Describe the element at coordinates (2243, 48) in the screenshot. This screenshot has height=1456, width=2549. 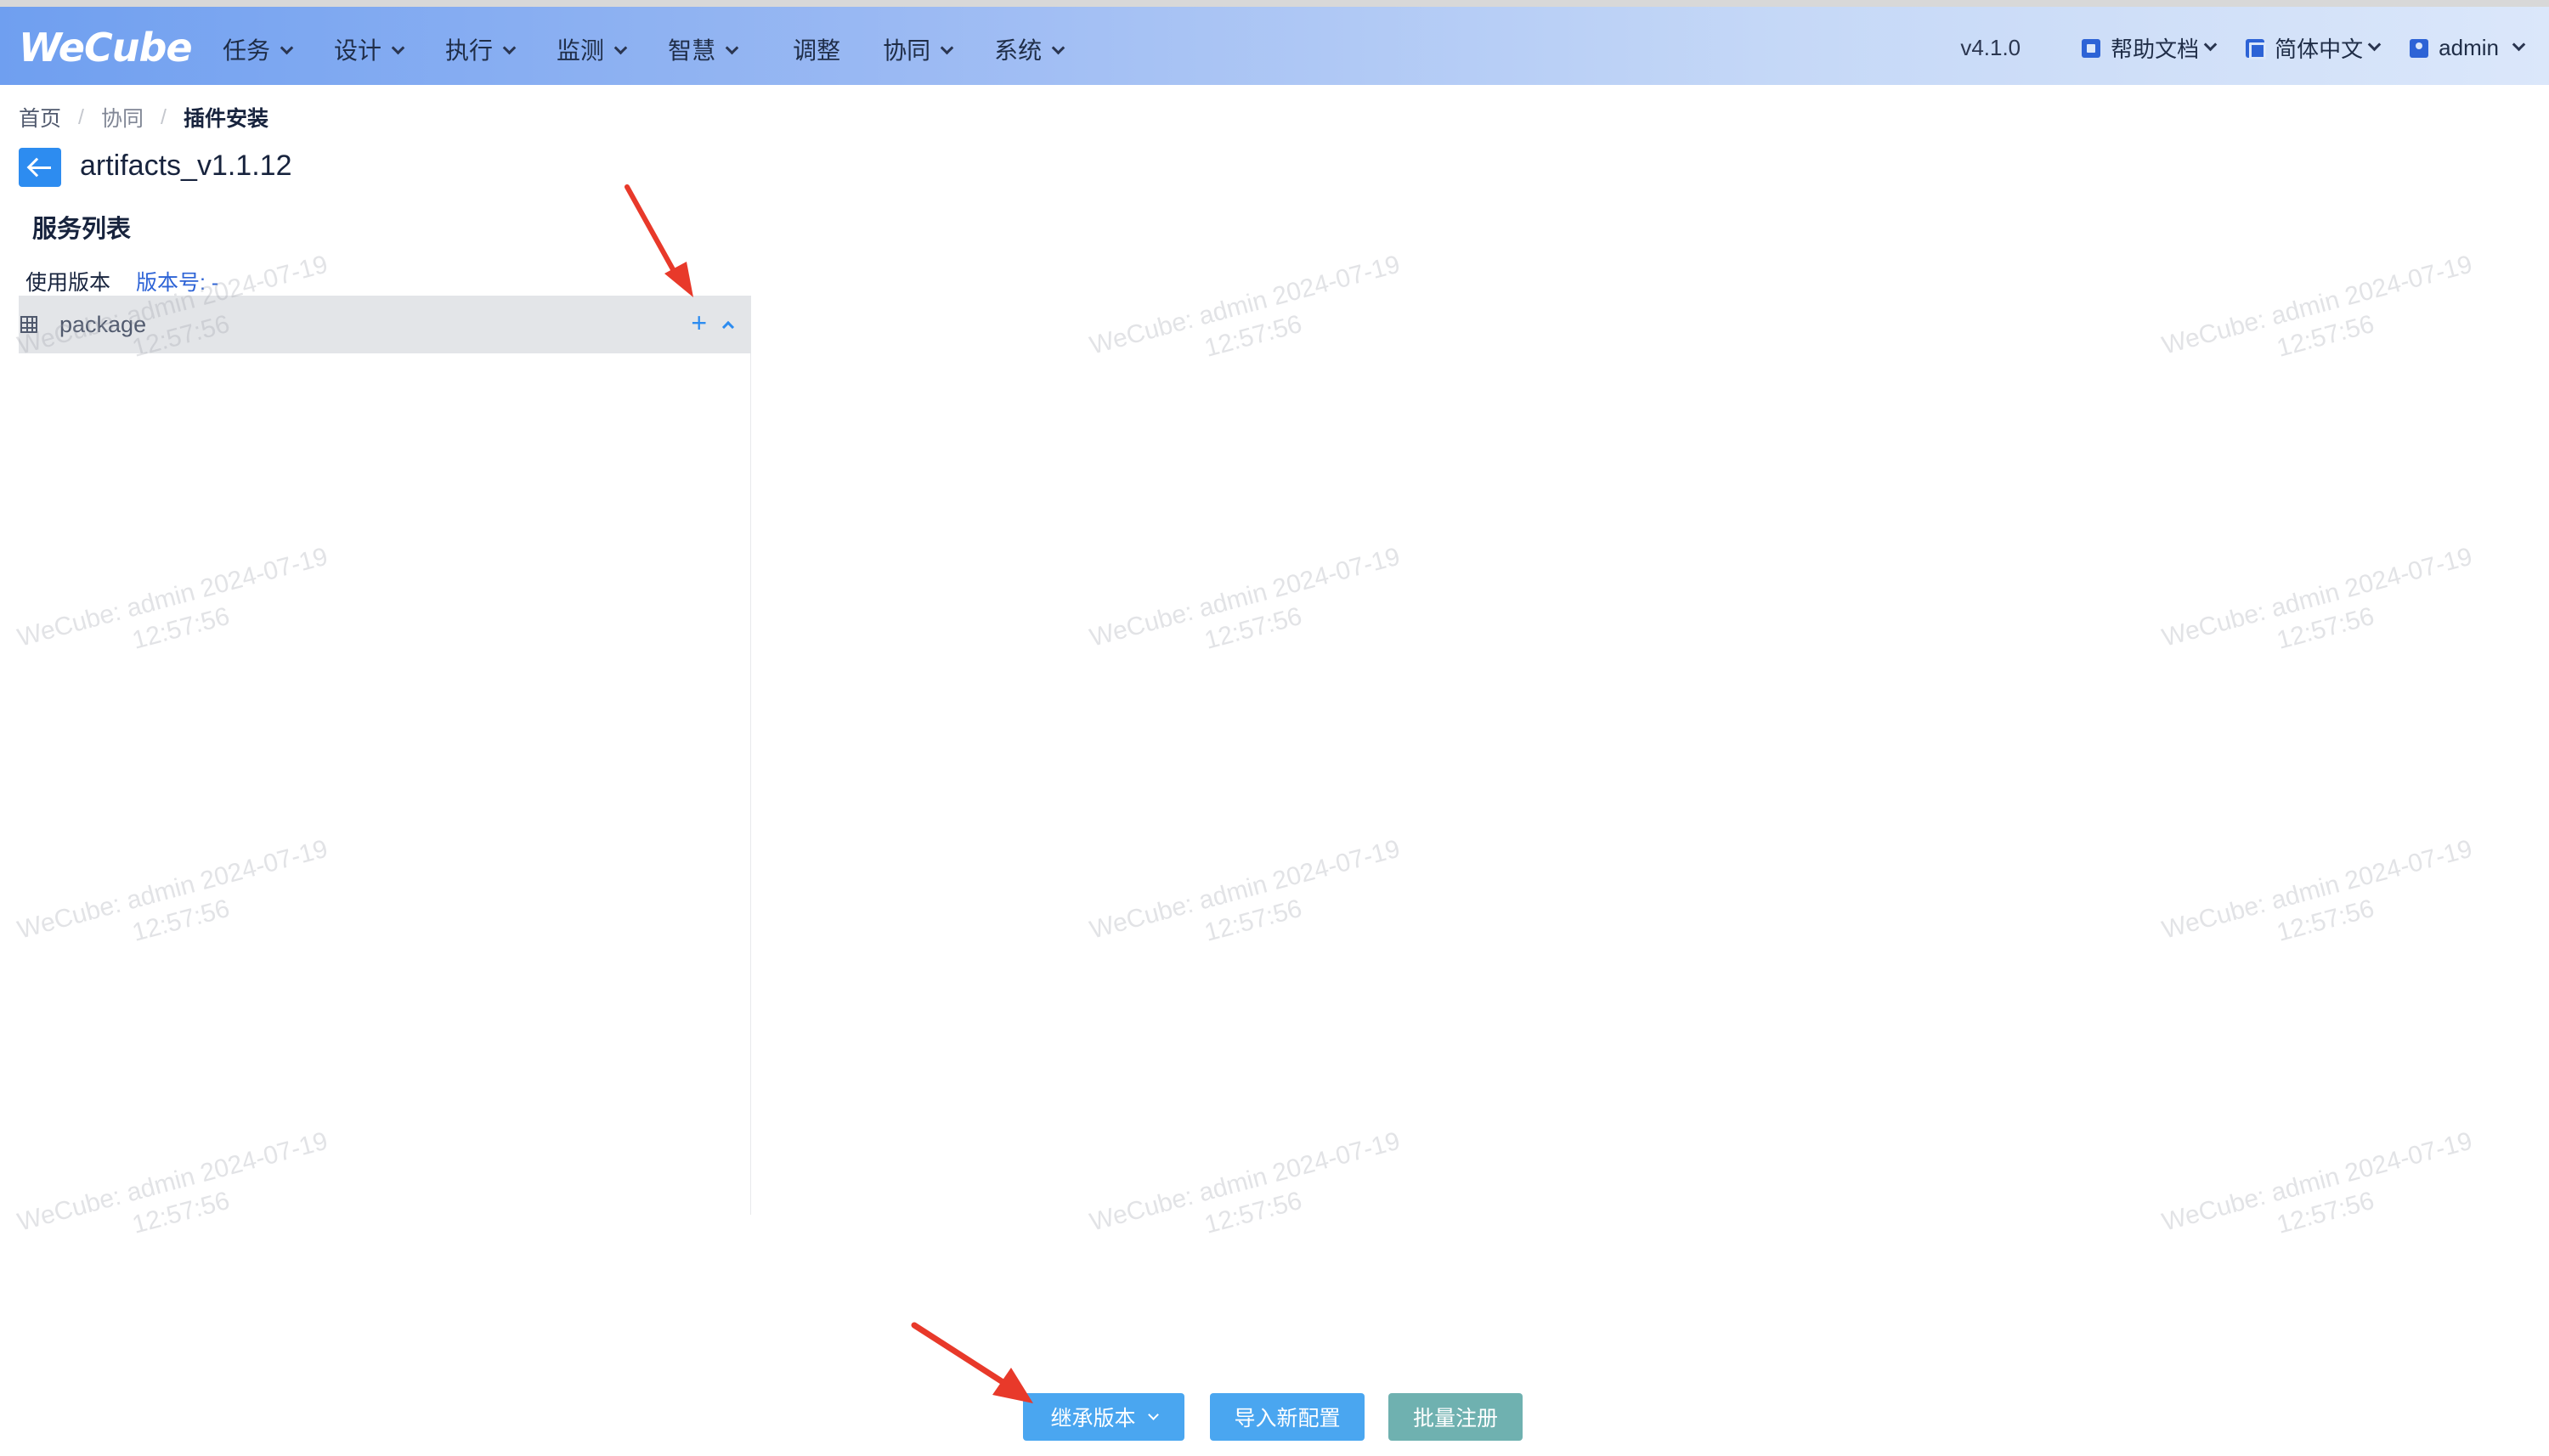
I see `right-nav: v4.1.0 帮助文档 简体中文 admin` at that location.